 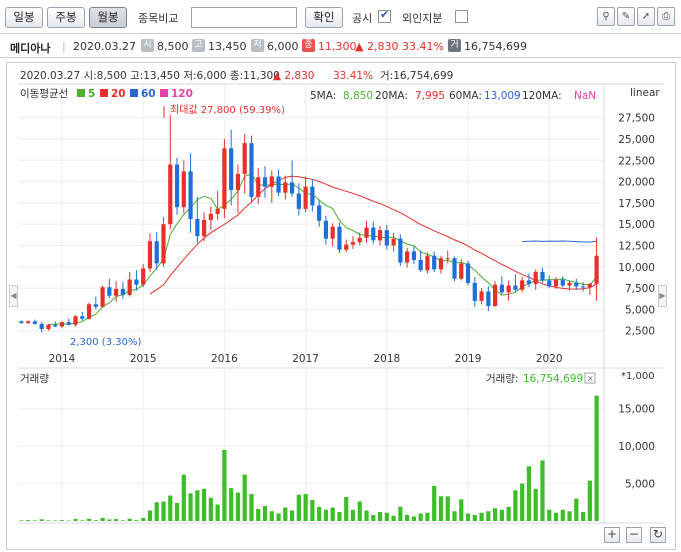 What do you see at coordinates (143, 359) in the screenshot?
I see `x-tick-label: 2015` at bounding box center [143, 359].